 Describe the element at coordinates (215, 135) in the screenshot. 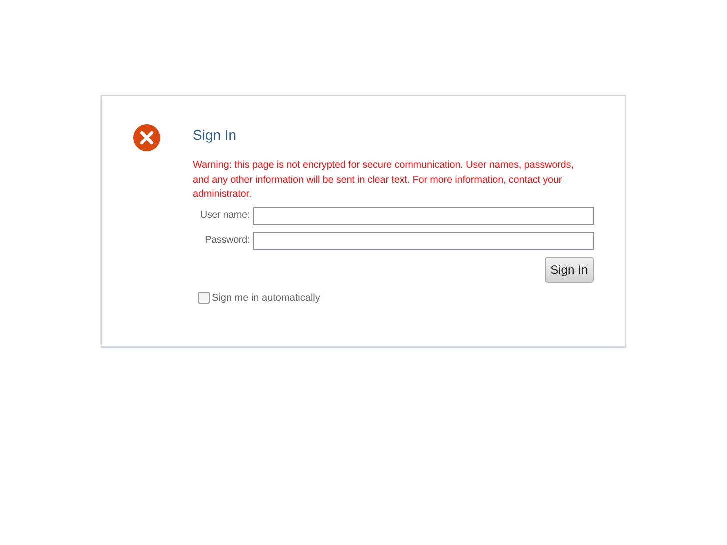

I see `dialog-title: Sign In` at that location.